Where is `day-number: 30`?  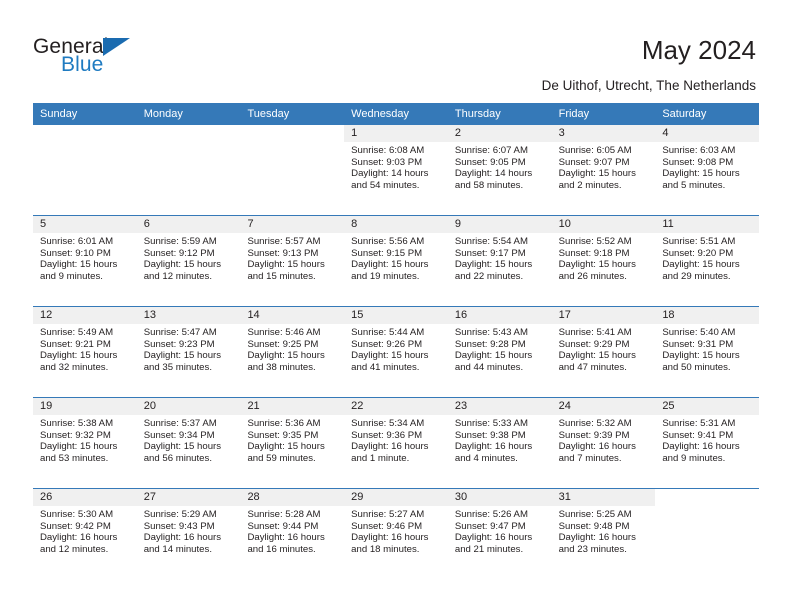
day-number: 30 is located at coordinates (499, 497).